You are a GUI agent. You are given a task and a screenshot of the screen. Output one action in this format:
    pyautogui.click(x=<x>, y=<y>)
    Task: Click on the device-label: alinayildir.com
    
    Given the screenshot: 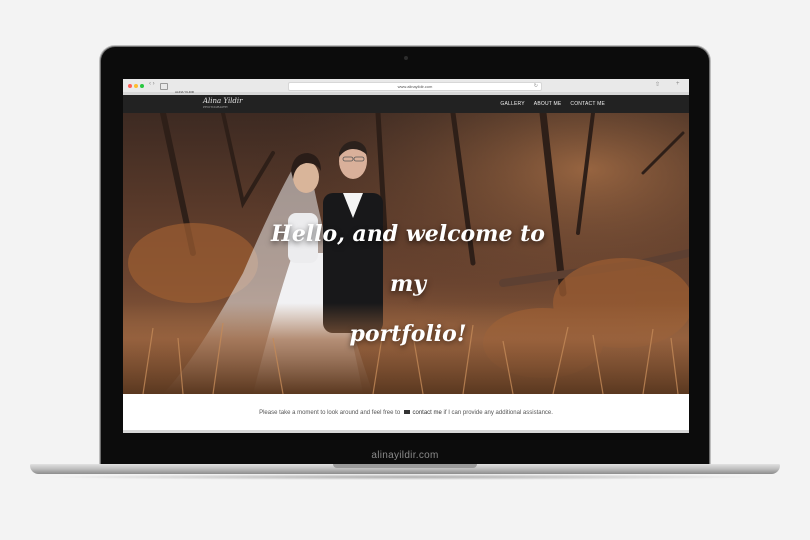 What is the action you would take?
    pyautogui.click(x=405, y=455)
    